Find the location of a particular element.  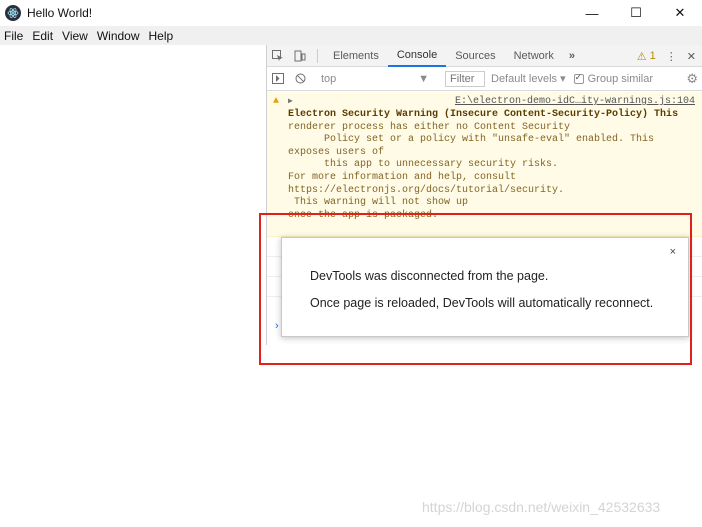

group-similar-checkbox is located at coordinates (578, 78).